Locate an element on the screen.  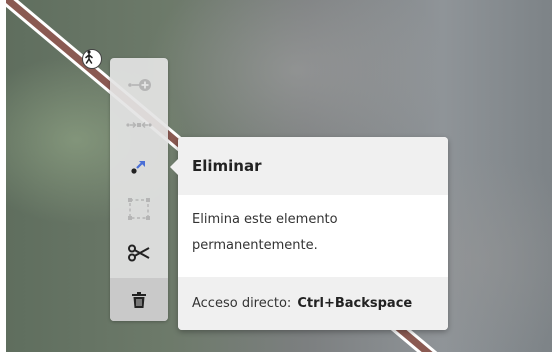
disconnect-button is located at coordinates (139, 125).